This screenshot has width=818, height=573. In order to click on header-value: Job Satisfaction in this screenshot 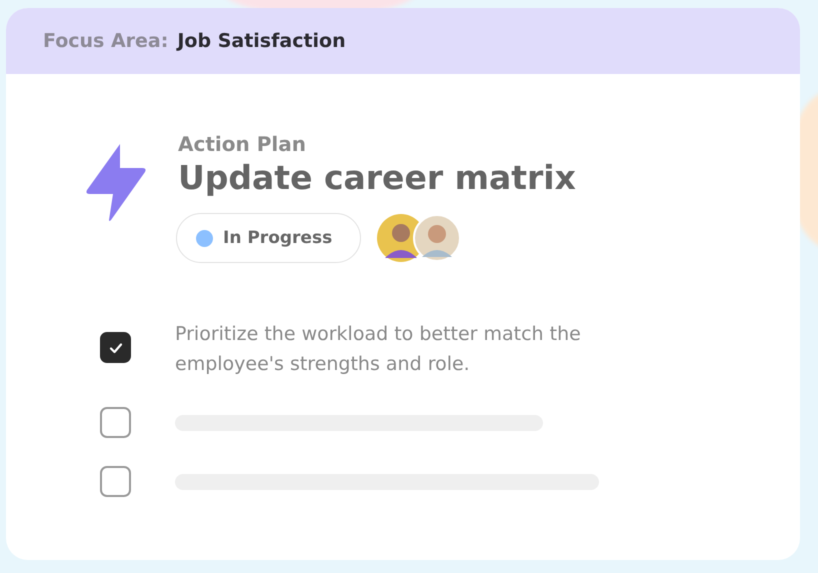, I will do `click(261, 41)`.